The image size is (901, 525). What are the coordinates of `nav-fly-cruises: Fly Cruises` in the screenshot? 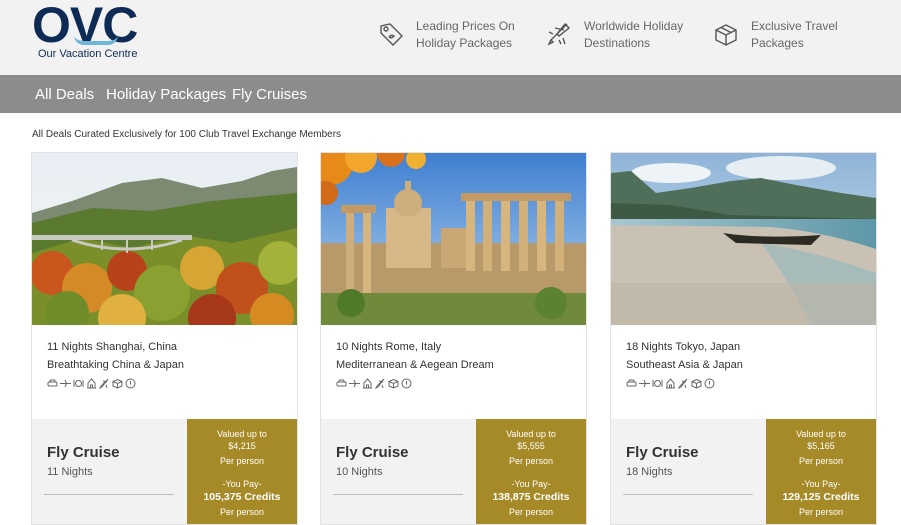 It's located at (269, 94).